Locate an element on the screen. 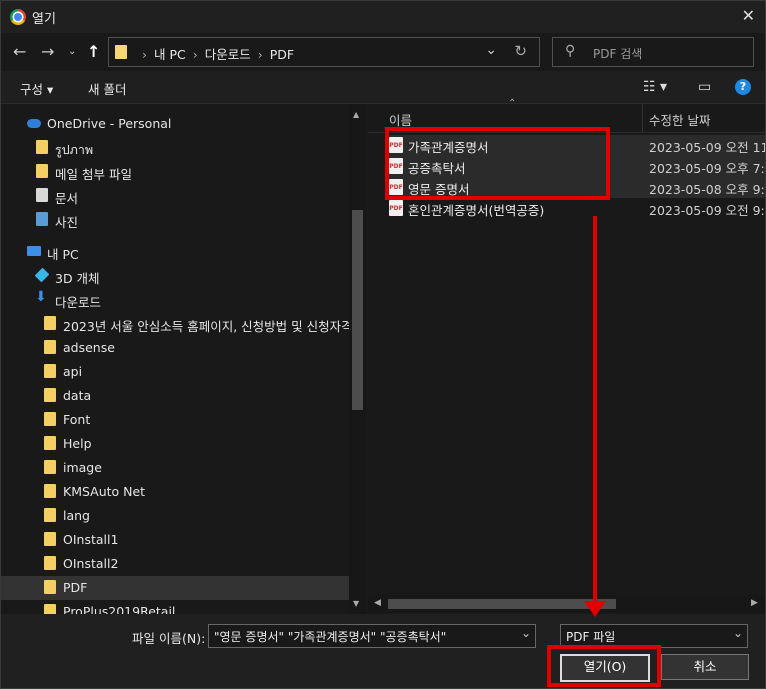 The width and height of the screenshot is (766, 689). sidebar-item-folder: adsense is located at coordinates (175, 348).